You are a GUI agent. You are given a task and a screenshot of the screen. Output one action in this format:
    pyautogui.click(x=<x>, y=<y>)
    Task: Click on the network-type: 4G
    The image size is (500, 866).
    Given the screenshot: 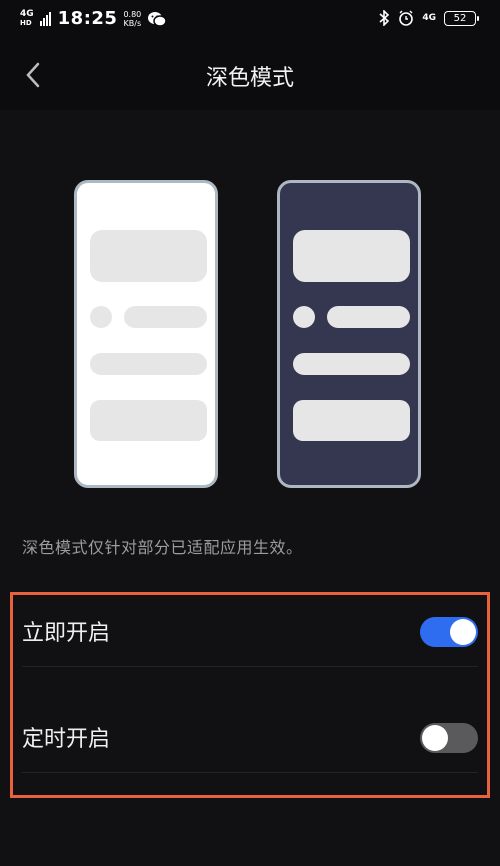 What is the action you would take?
    pyautogui.click(x=27, y=13)
    